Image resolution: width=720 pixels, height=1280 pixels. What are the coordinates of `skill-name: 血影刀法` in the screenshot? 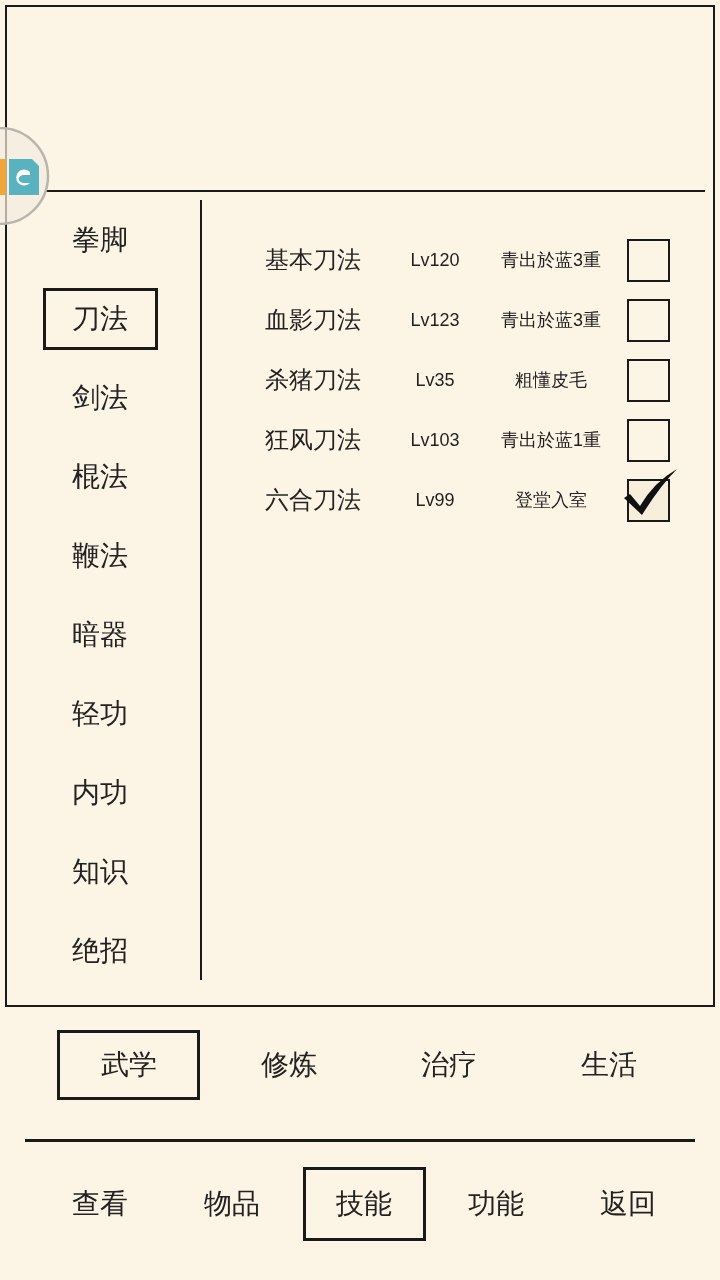 It's located at (313, 320).